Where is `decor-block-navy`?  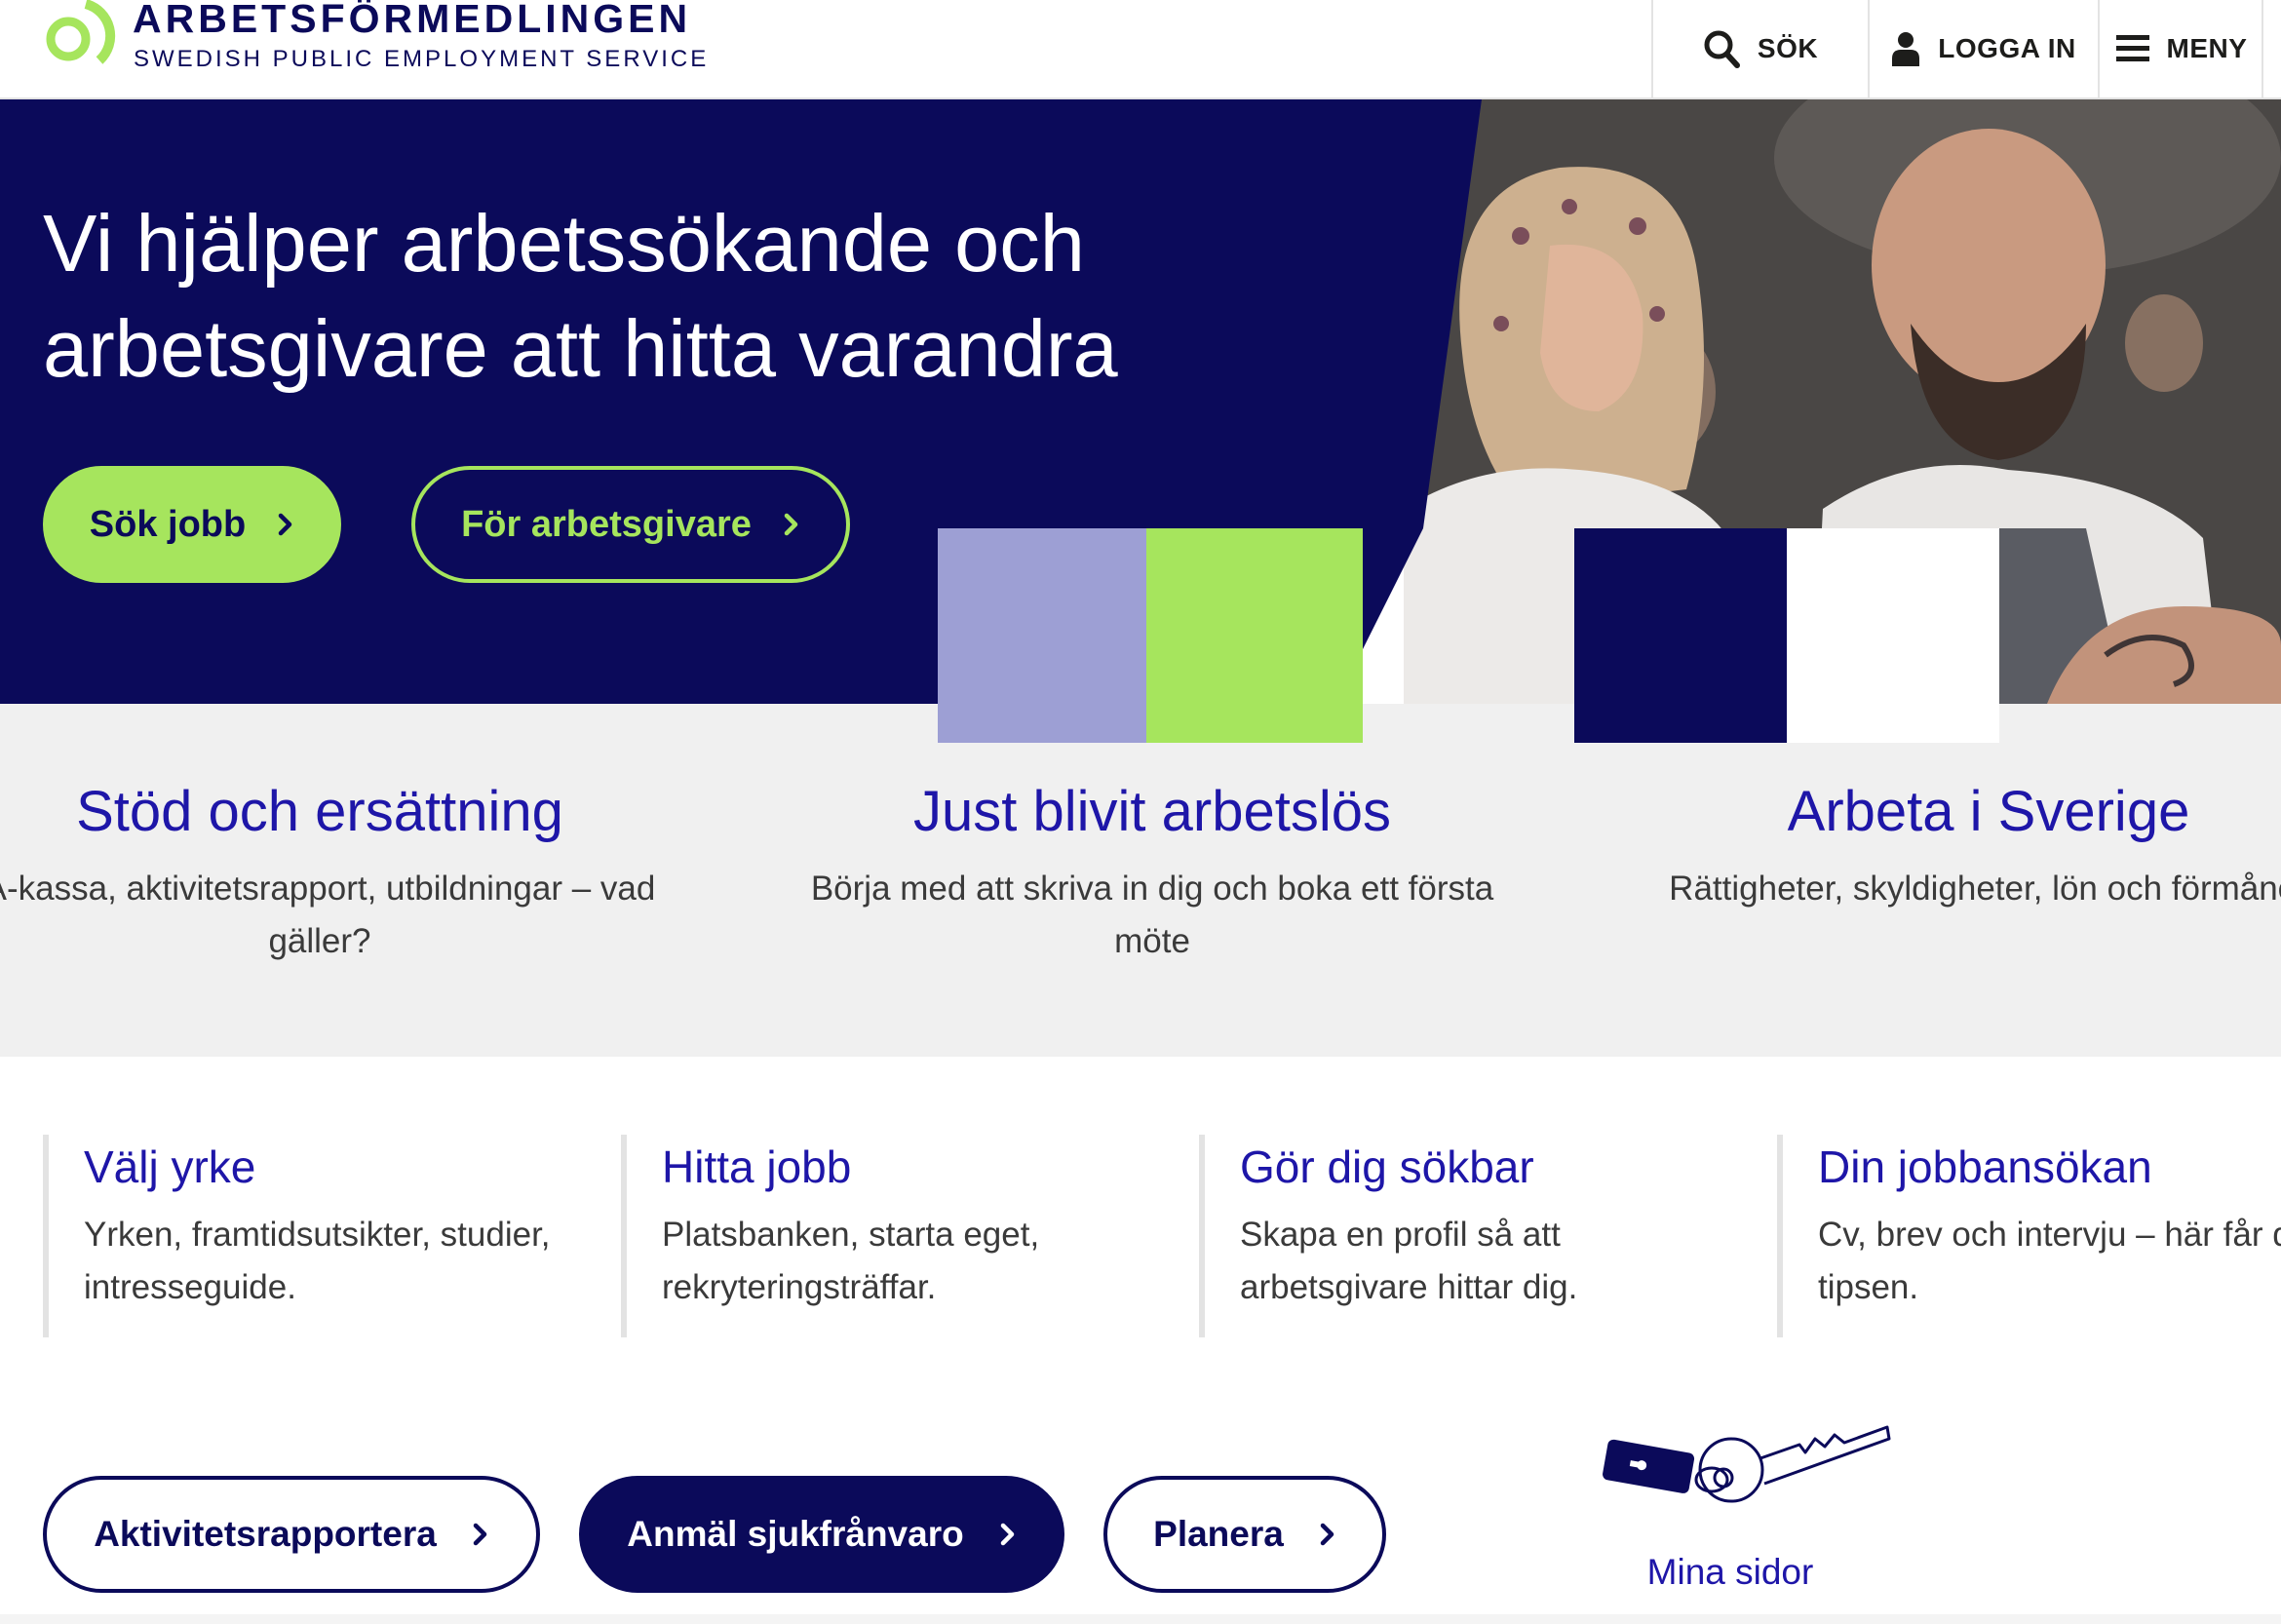
decor-block-navy is located at coordinates (1680, 635).